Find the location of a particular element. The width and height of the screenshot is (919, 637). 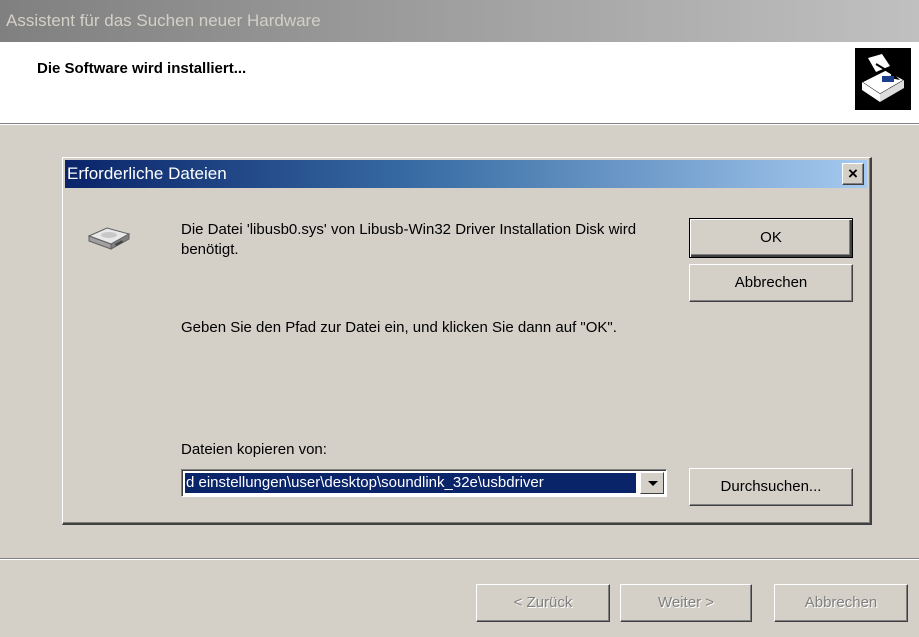

close-icon: × is located at coordinates (853, 173).